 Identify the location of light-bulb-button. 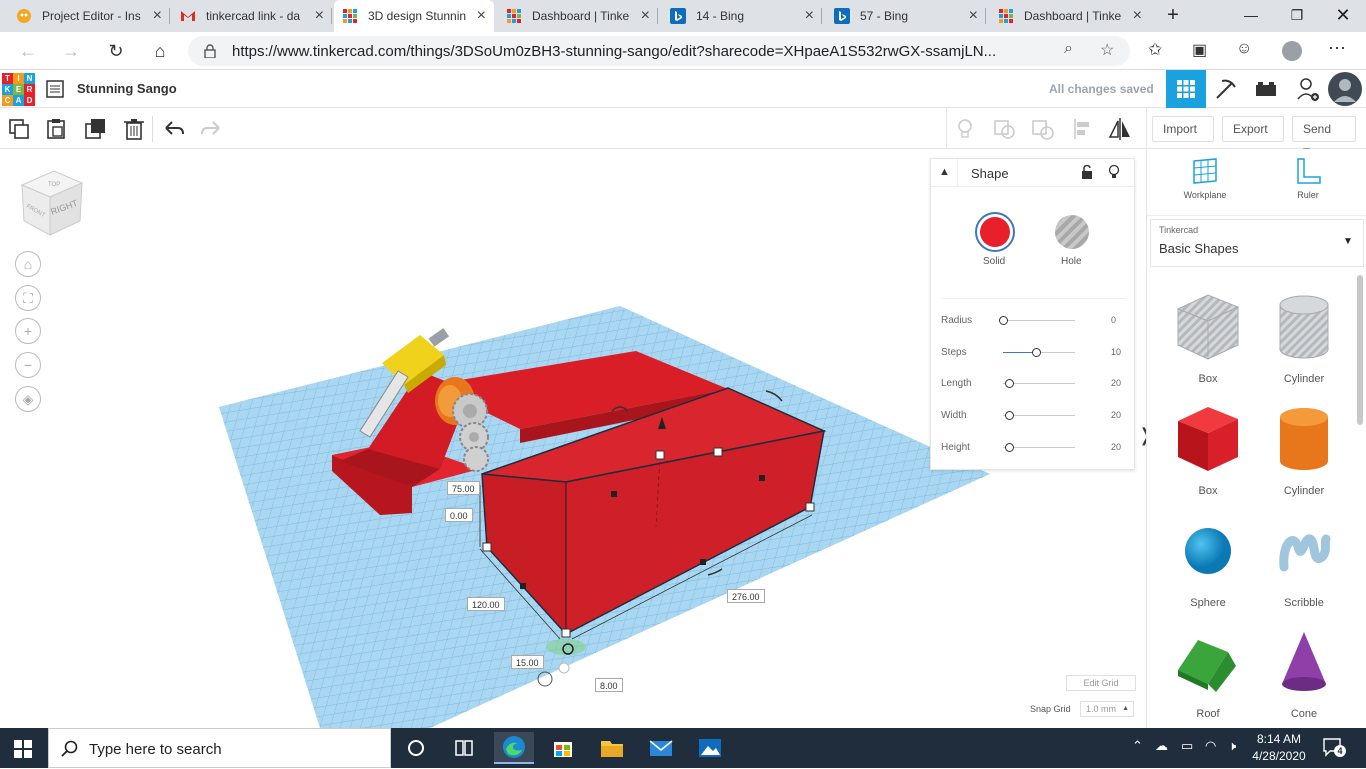
(965, 129).